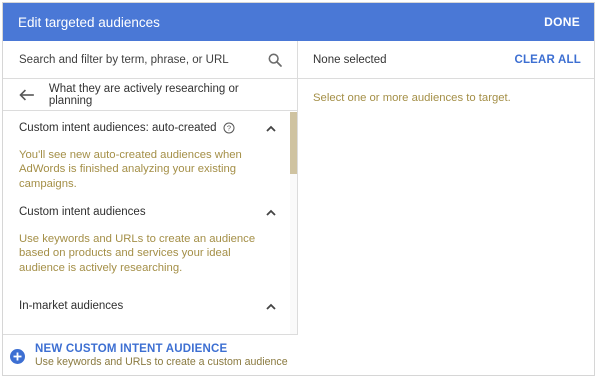 This screenshot has height=379, width=600. What do you see at coordinates (161, 349) in the screenshot?
I see `new-audience-title: NEW CUSTOM INTENT AUDIENCE` at bounding box center [161, 349].